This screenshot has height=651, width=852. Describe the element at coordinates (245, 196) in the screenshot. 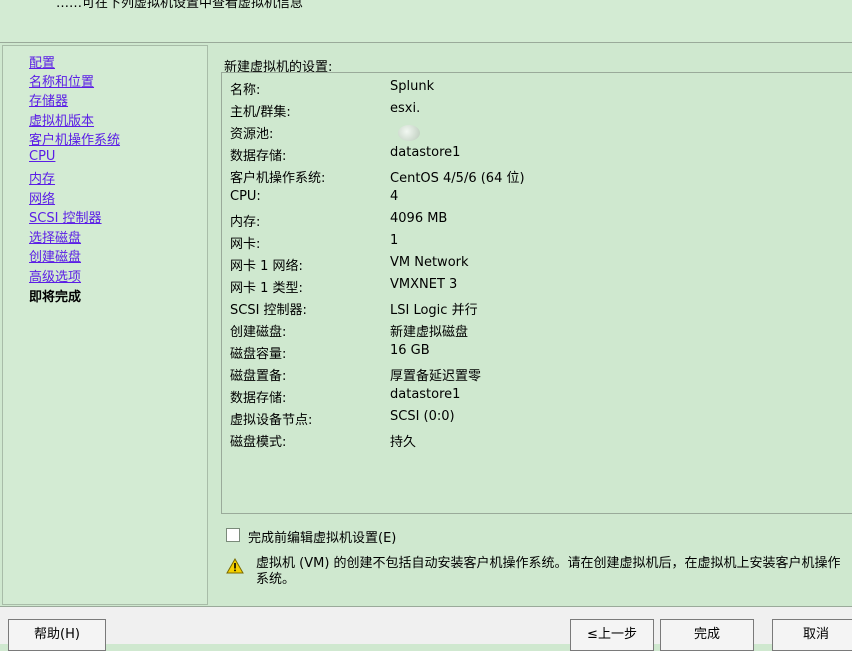

I see `summary-label: CPU:` at that location.